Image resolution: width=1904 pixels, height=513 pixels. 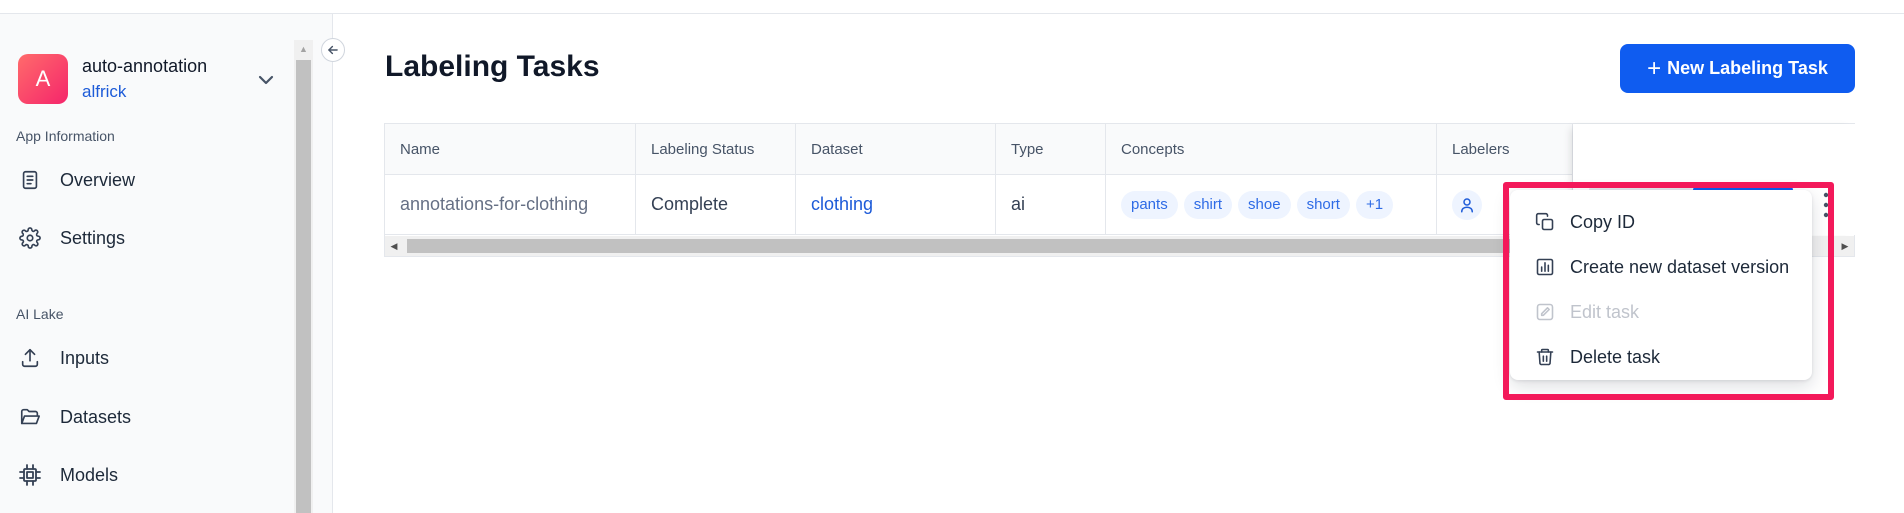 What do you see at coordinates (30, 180) in the screenshot?
I see `document-icon` at bounding box center [30, 180].